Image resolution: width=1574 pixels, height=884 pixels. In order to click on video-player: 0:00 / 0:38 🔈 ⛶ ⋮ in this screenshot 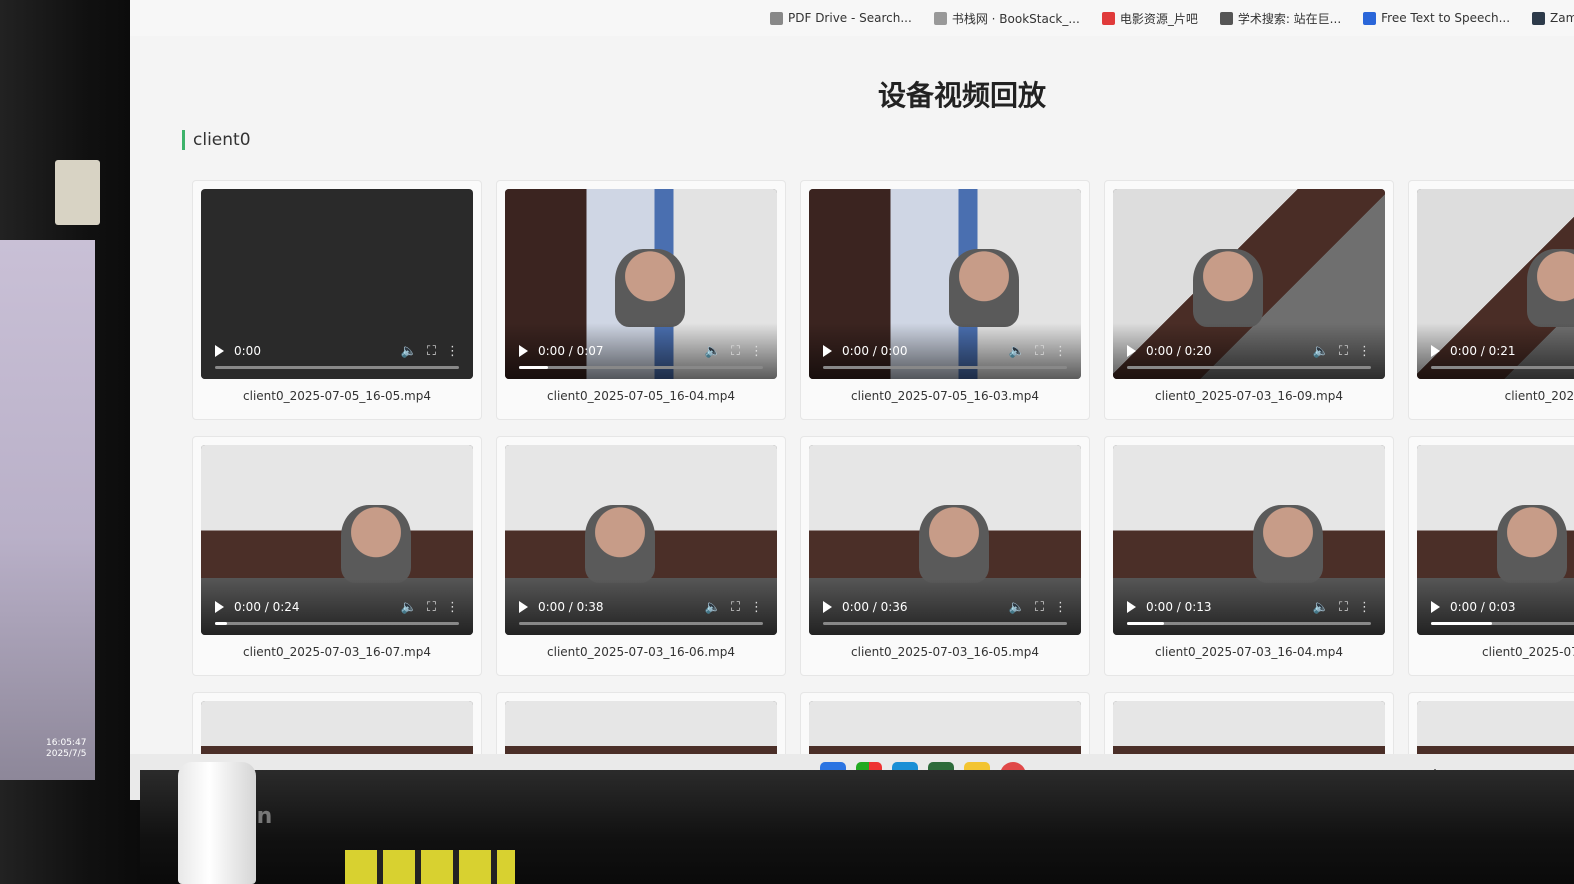, I will do `click(641, 540)`.